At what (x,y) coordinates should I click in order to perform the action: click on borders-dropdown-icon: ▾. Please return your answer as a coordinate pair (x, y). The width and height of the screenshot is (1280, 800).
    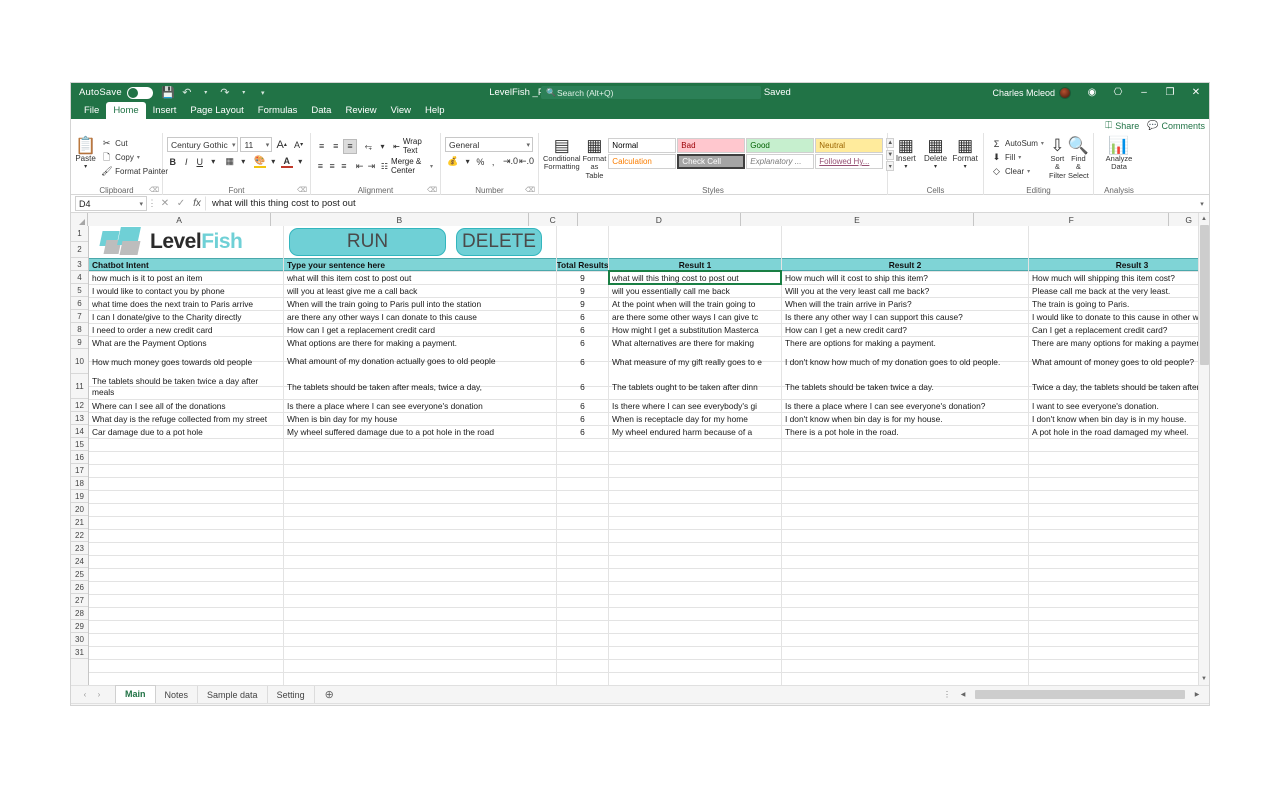
    Looking at the image, I should click on (244, 161).